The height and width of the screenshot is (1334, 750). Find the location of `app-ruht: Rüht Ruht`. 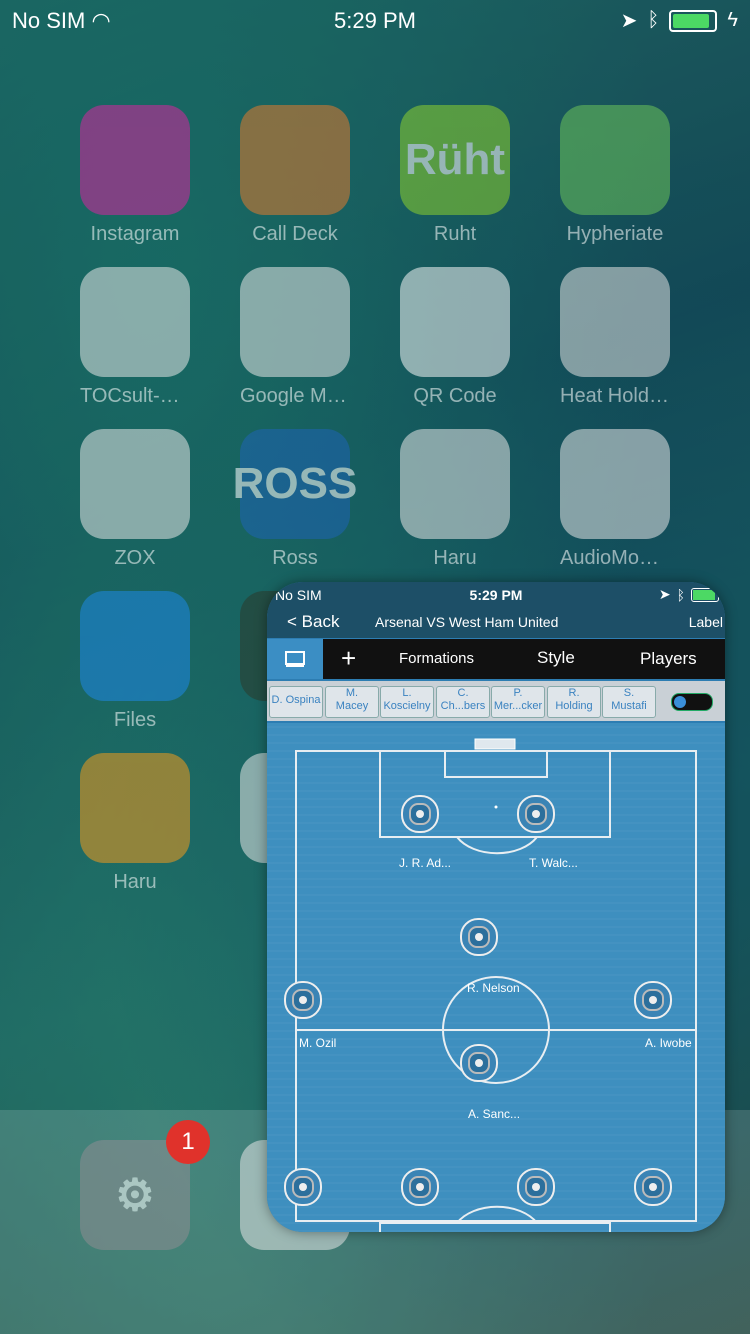

app-ruht: Rüht Ruht is located at coordinates (455, 175).